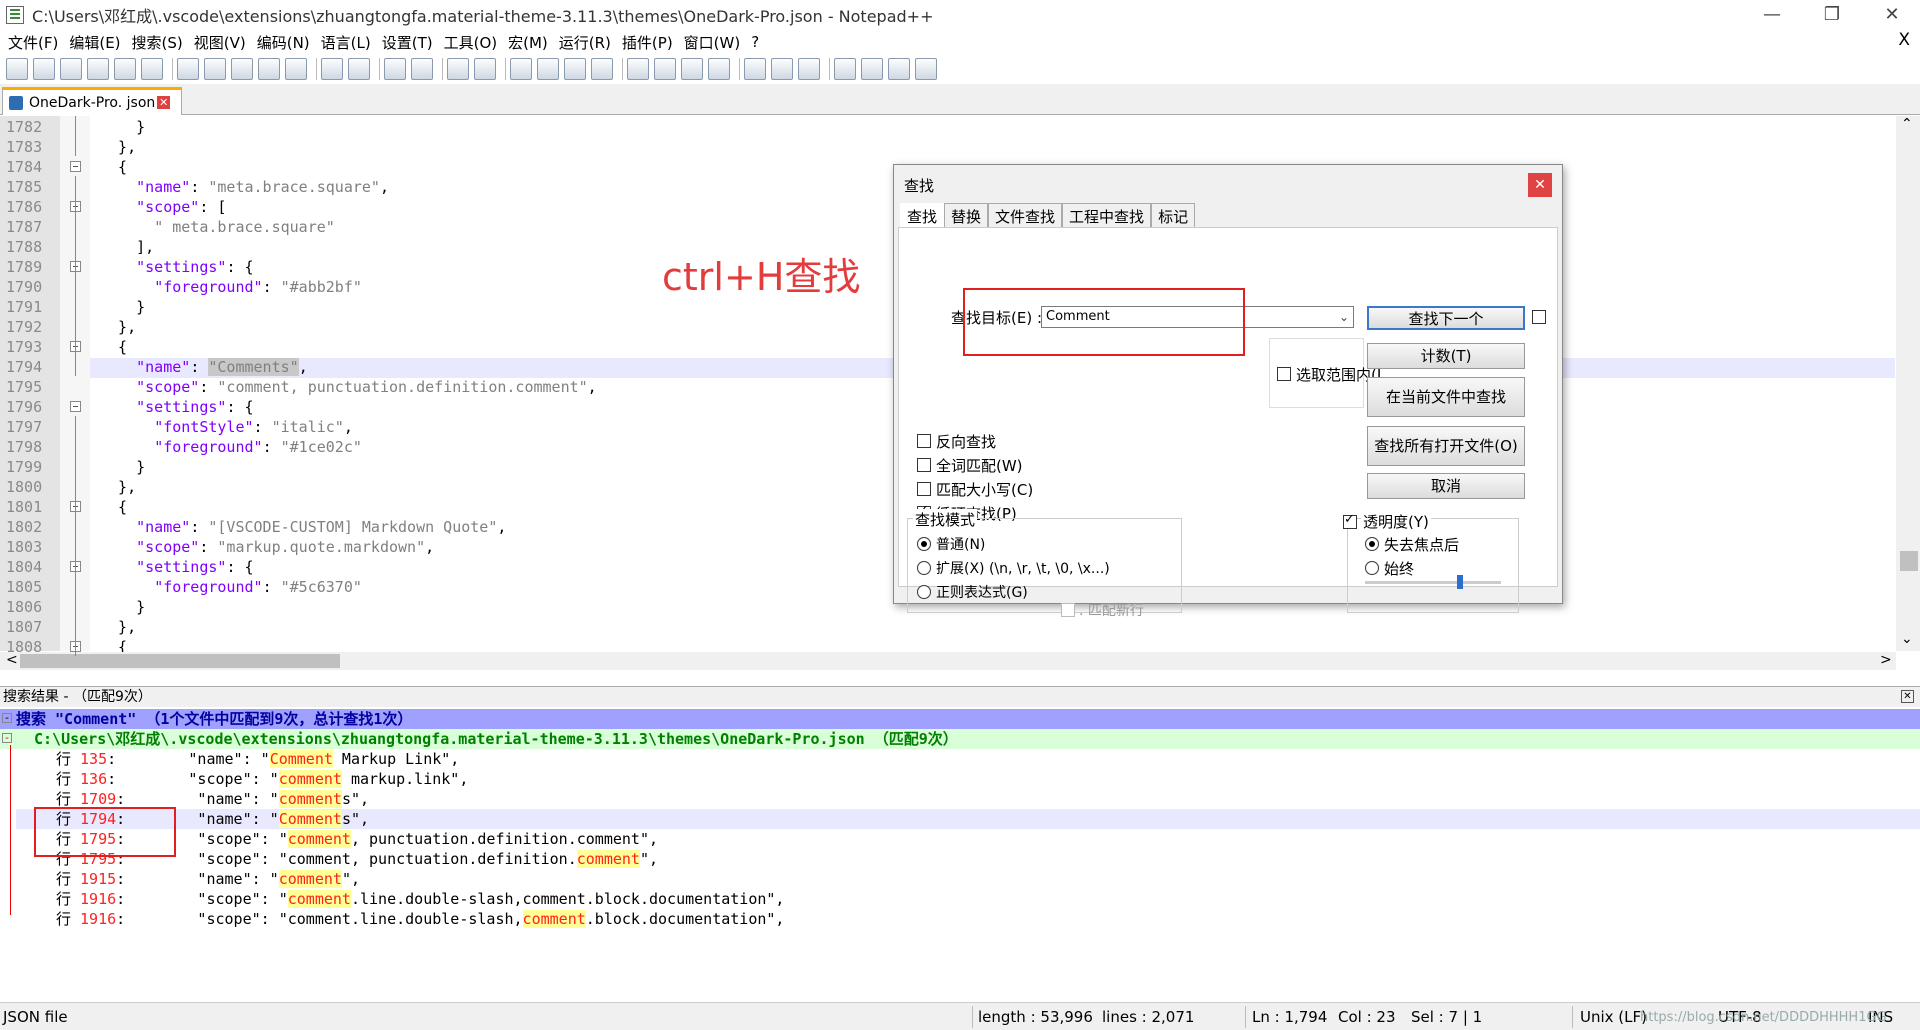 The width and height of the screenshot is (1920, 1030). What do you see at coordinates (220, 42) in the screenshot?
I see `menu-item-3: 视图(V)` at bounding box center [220, 42].